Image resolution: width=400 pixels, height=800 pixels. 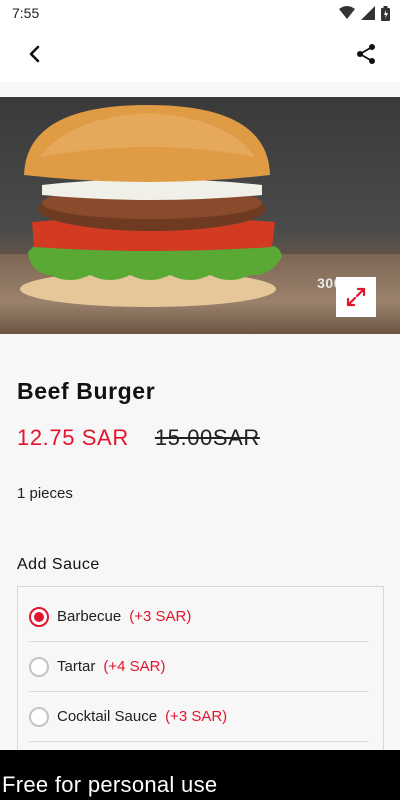 What do you see at coordinates (89, 616) in the screenshot?
I see `sauce-option-label: Barbecue` at bounding box center [89, 616].